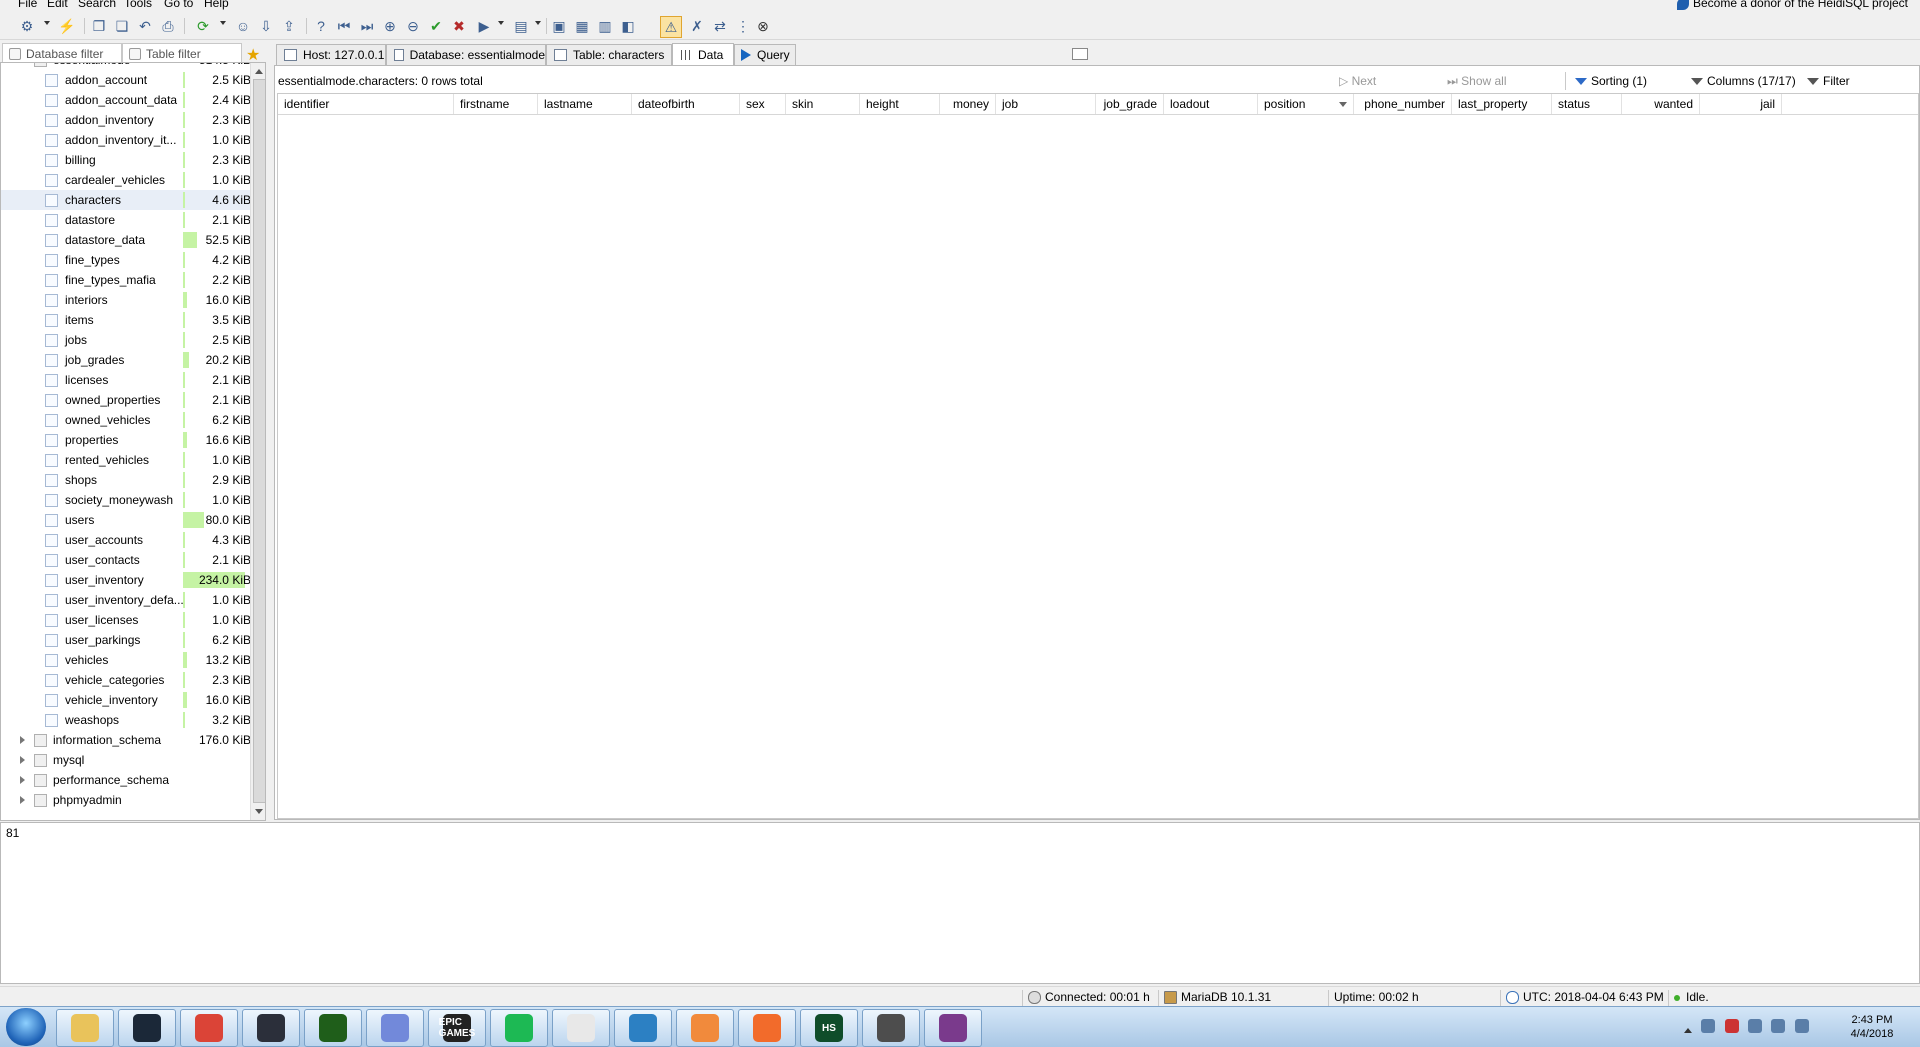 This screenshot has width=1920, height=1047. I want to click on tree-table-item: owned_properties 2.1 KiB, so click(126, 400).